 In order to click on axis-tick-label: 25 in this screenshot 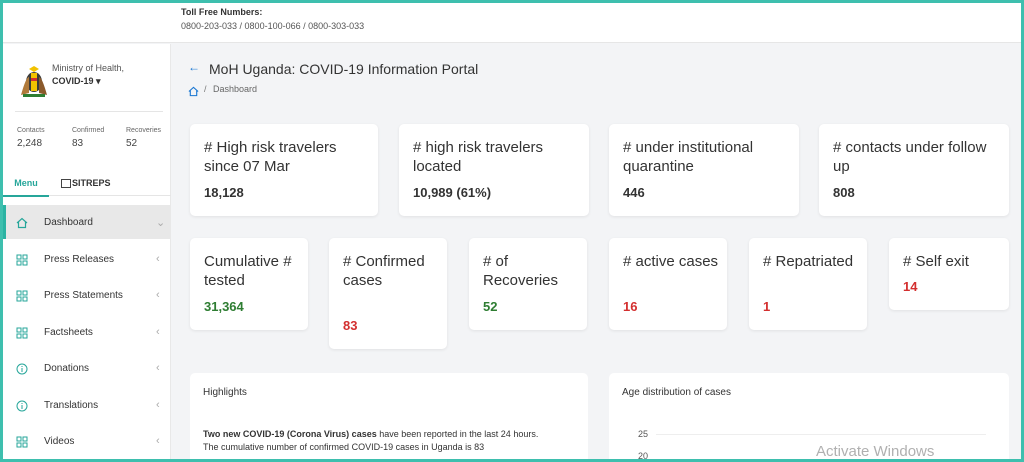, I will do `click(643, 434)`.